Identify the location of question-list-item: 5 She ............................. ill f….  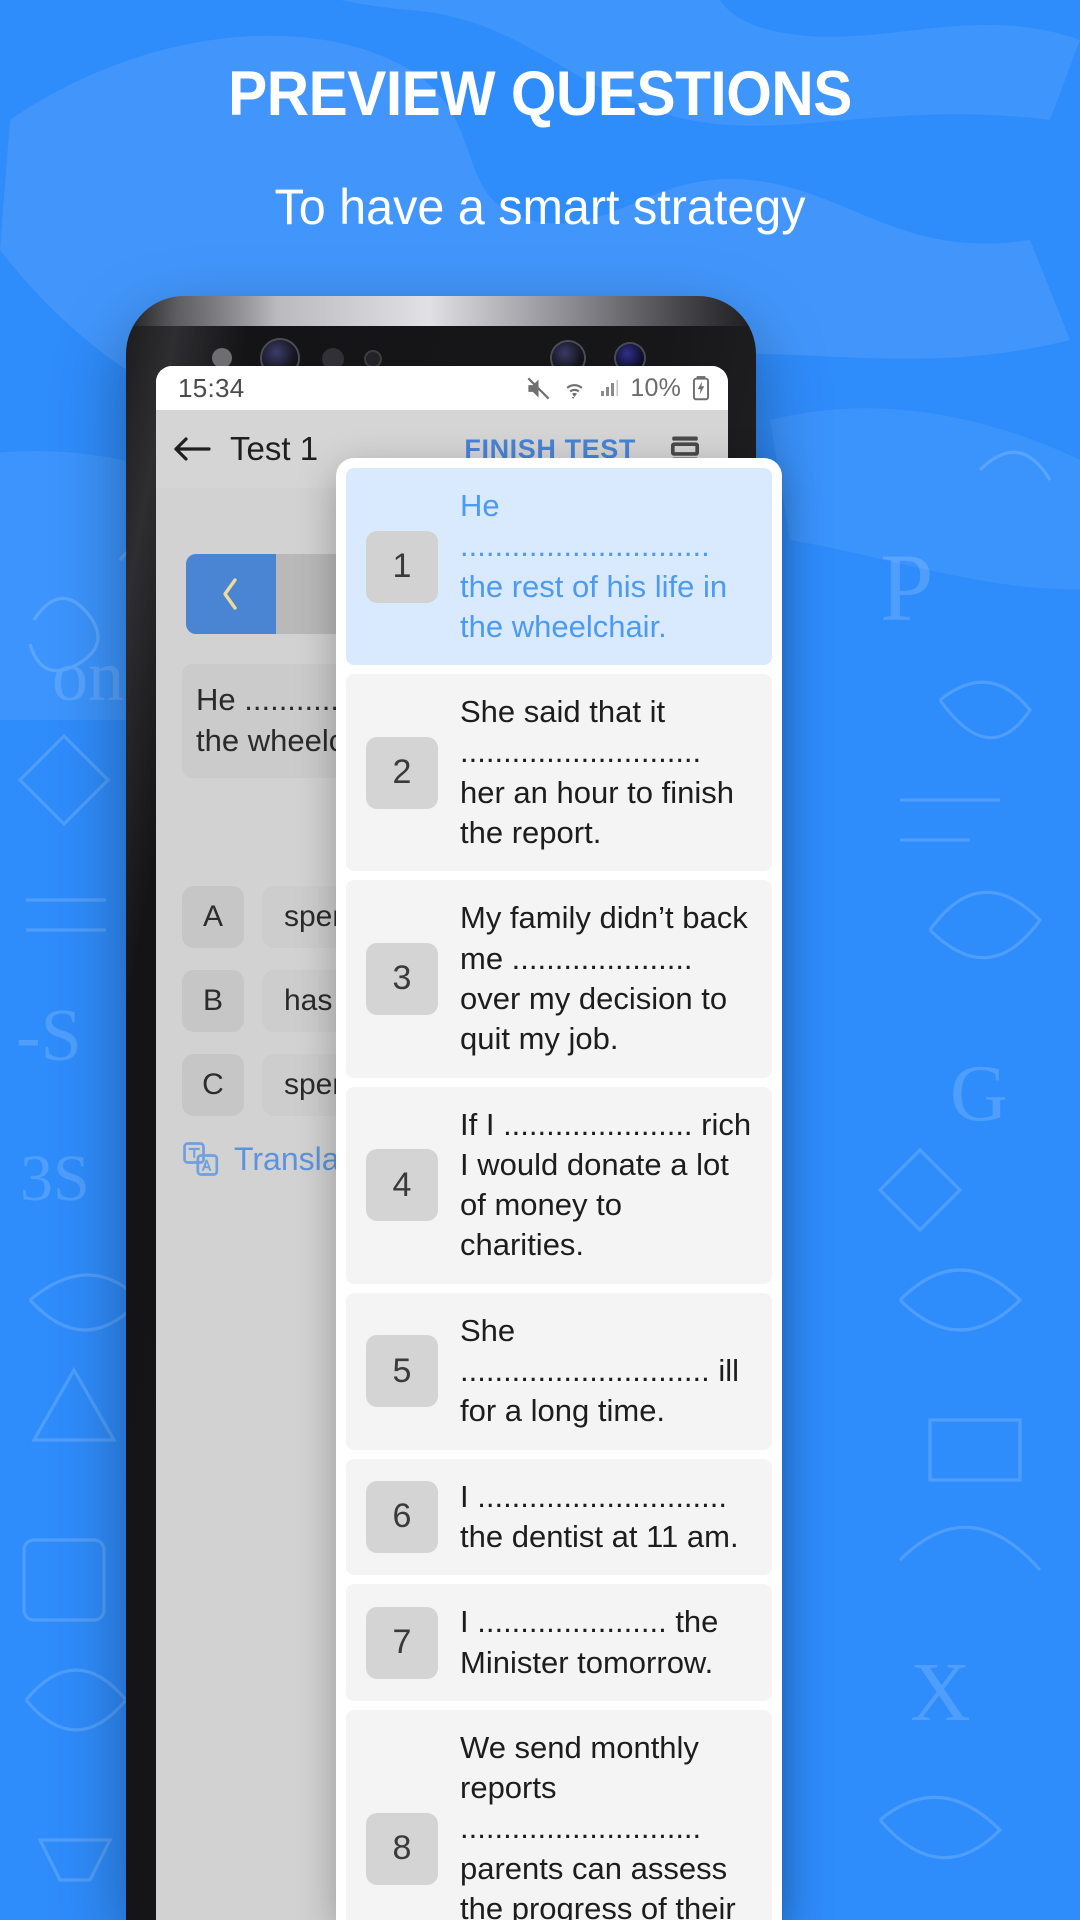
(559, 1371).